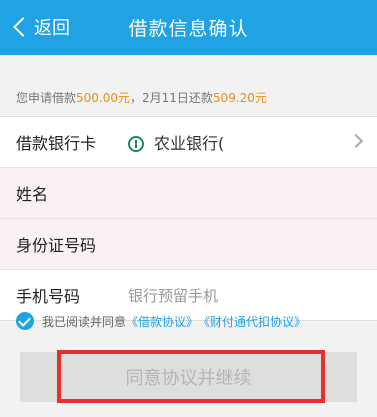 This screenshot has width=377, height=417. What do you see at coordinates (25, 321) in the screenshot?
I see `checkbox-checked-icon` at bounding box center [25, 321].